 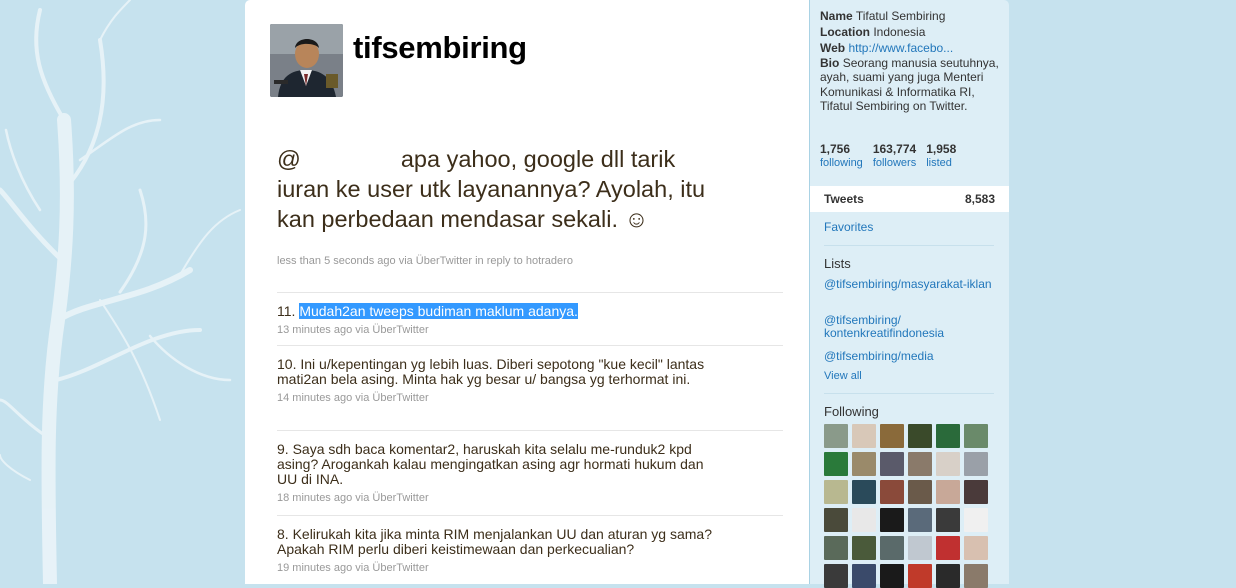 What do you see at coordinates (833, 48) in the screenshot?
I see `web-label: Web` at bounding box center [833, 48].